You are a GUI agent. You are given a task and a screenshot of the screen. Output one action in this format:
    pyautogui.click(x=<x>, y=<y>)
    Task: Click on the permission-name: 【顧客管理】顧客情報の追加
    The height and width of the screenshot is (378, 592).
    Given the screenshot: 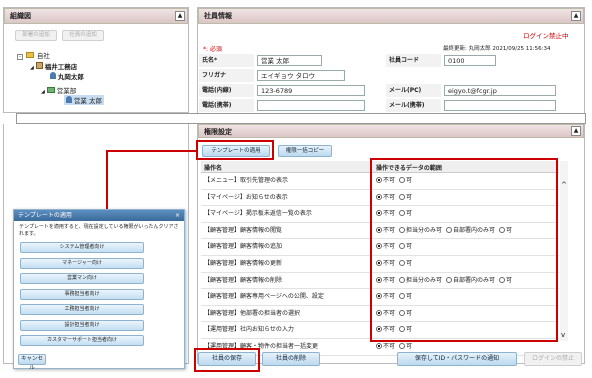 What is the action you would take?
    pyautogui.click(x=243, y=247)
    